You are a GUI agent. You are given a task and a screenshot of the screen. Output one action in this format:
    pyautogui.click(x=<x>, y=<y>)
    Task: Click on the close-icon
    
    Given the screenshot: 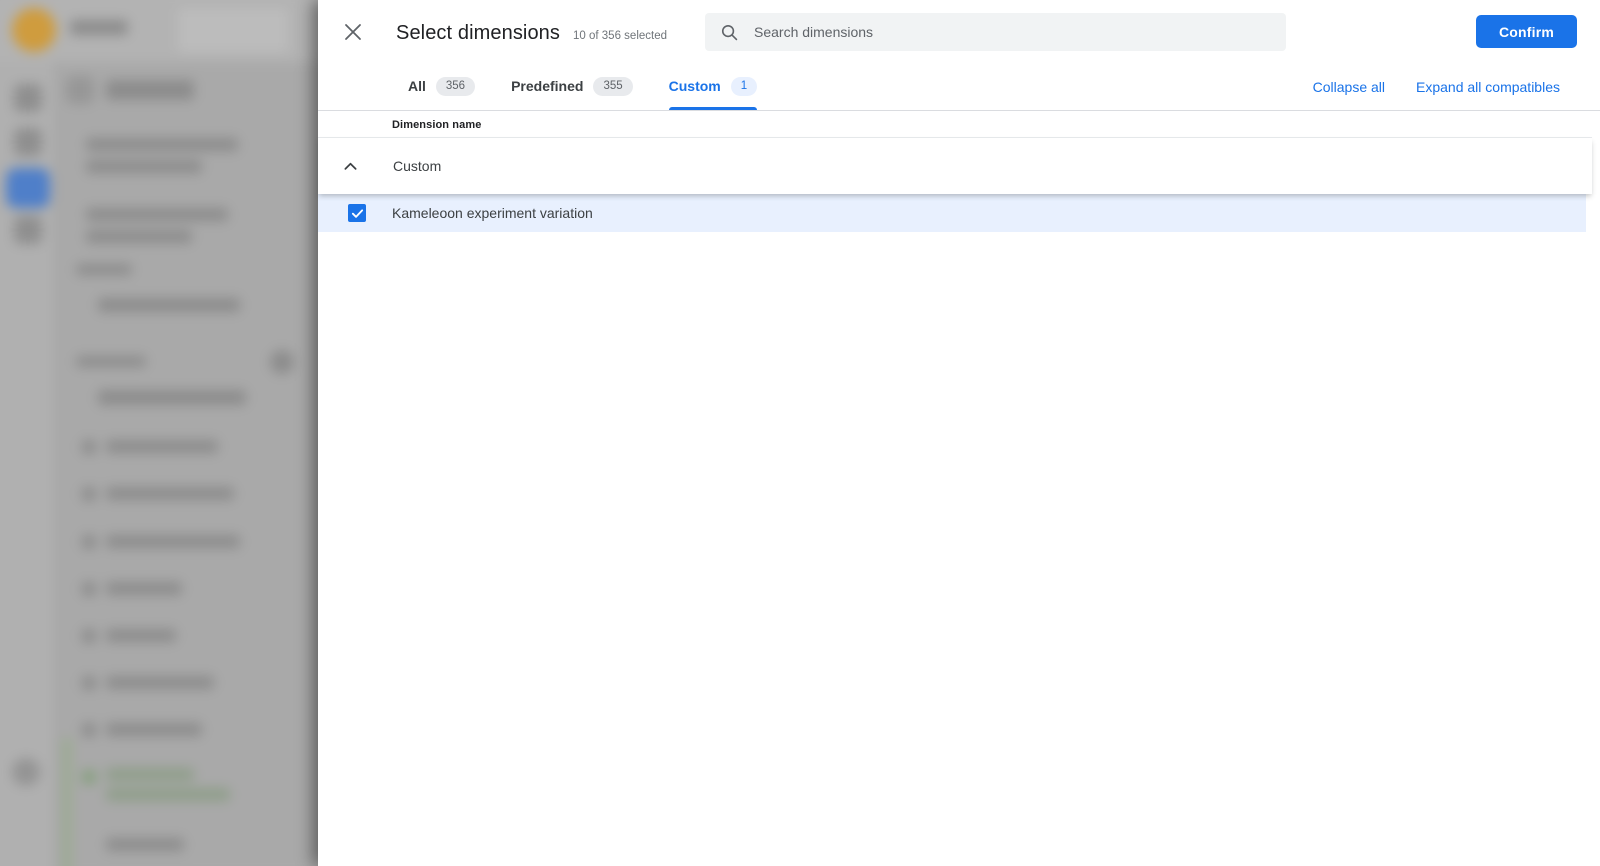 What is the action you would take?
    pyautogui.click(x=353, y=32)
    